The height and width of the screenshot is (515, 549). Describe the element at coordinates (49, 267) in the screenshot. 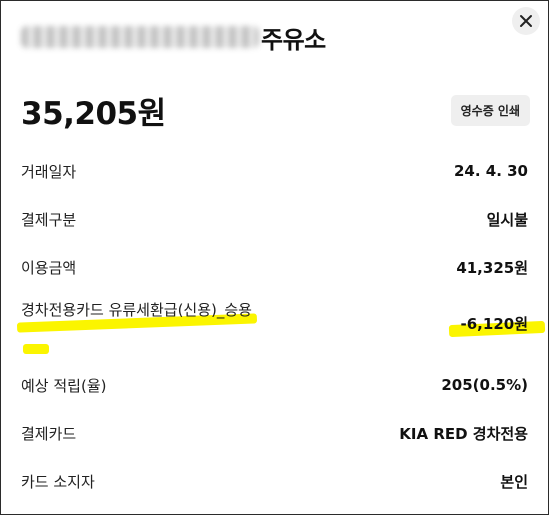

I see `detail-label: 이용금액` at that location.